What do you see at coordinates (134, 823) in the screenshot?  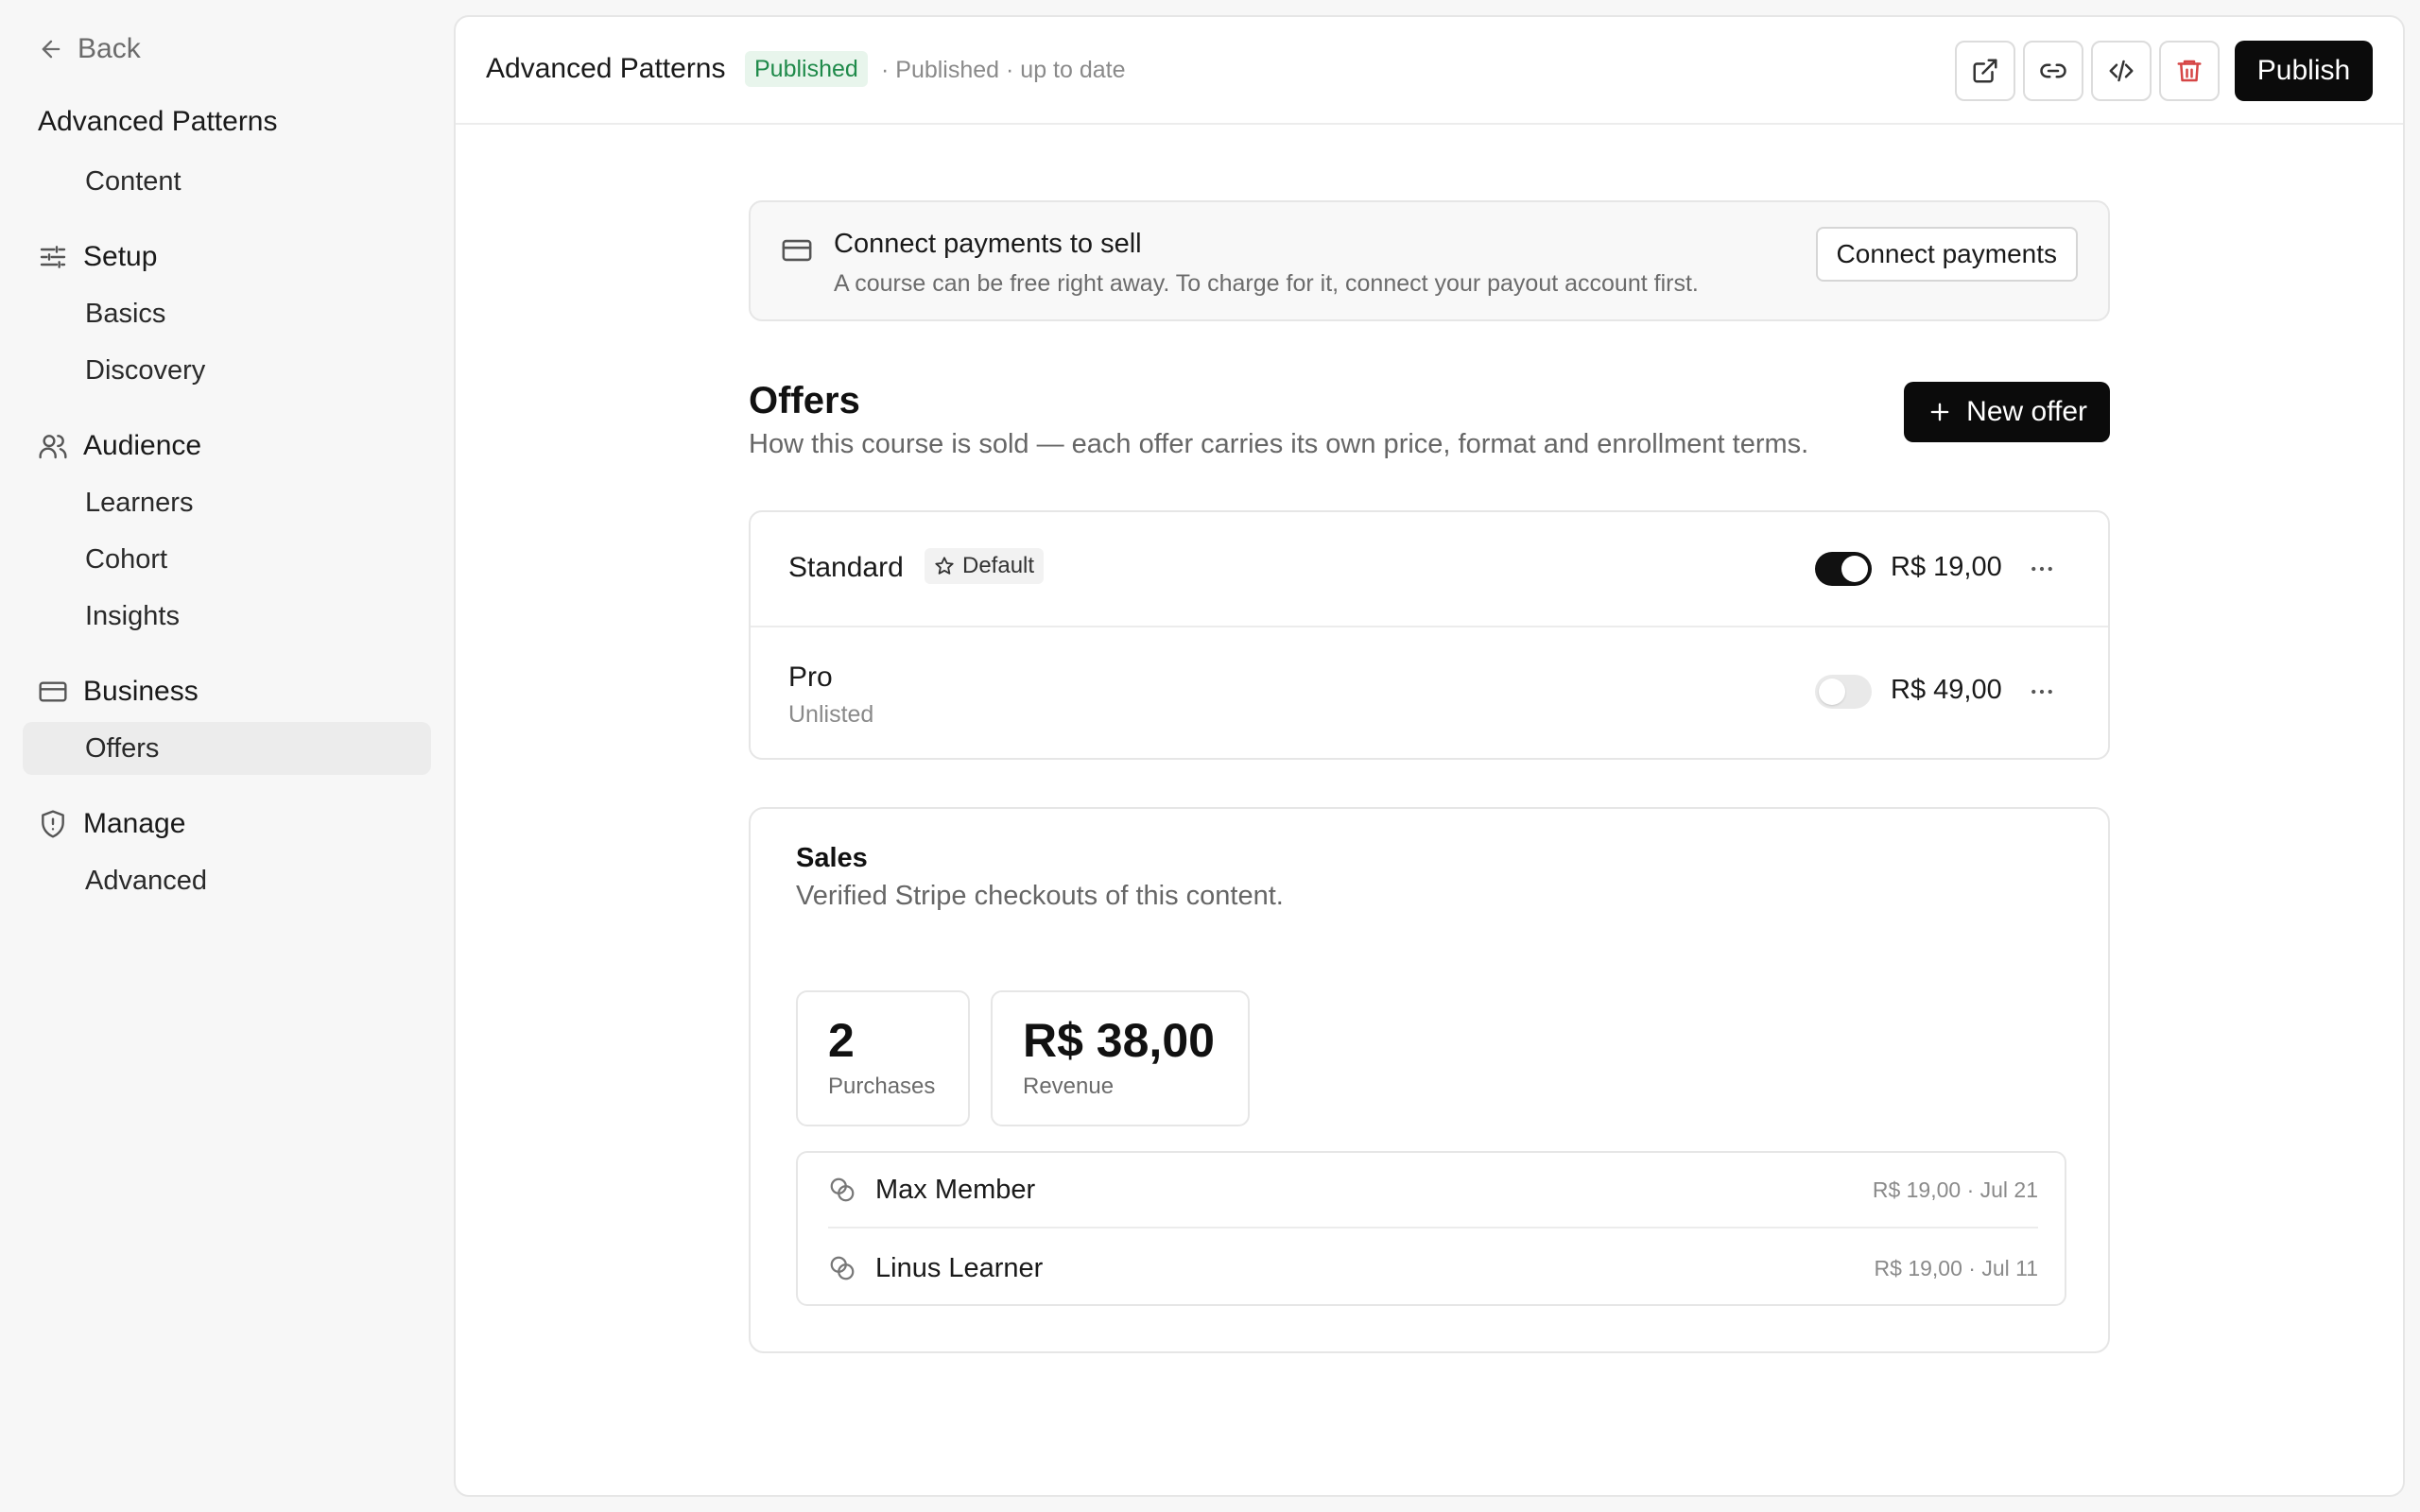 I see `sidebar-group-label: Manage` at bounding box center [134, 823].